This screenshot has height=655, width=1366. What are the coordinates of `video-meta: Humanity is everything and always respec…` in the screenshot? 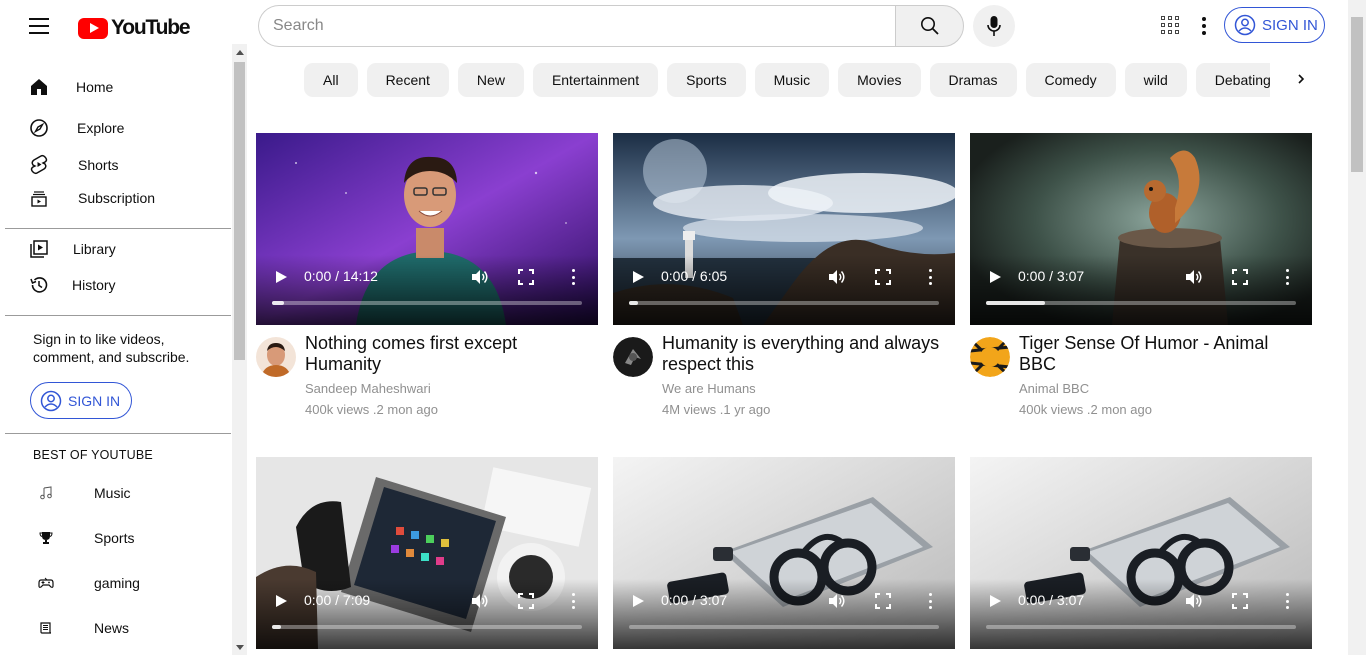 It's located at (784, 380).